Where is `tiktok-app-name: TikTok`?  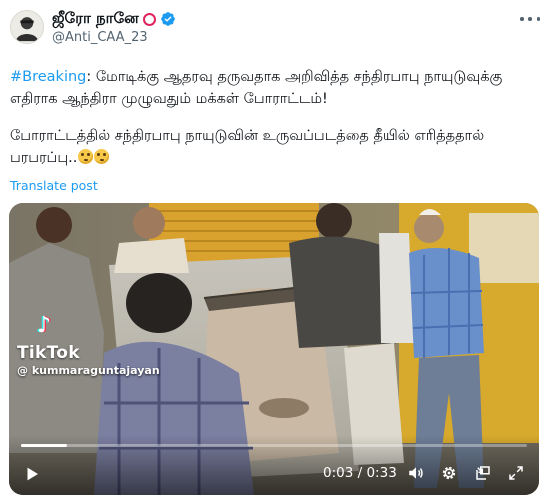 tiktok-app-name: TikTok is located at coordinates (48, 353).